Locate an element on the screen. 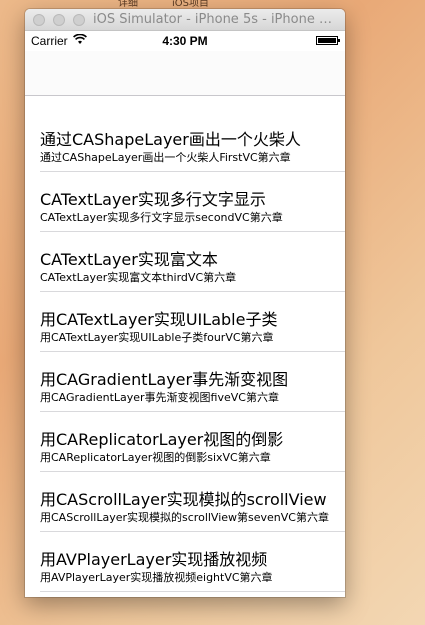  row-title: CATextLayer实现富文本 is located at coordinates (129, 259).